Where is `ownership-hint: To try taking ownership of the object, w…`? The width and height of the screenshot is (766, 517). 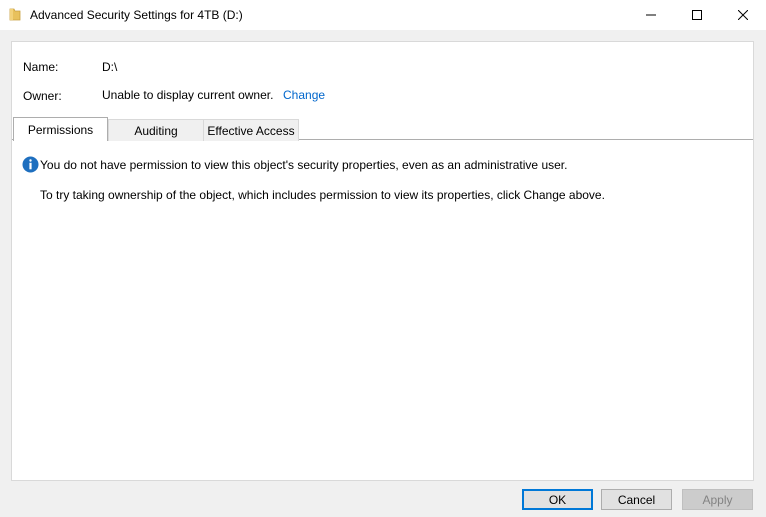 ownership-hint: To try taking ownership of the object, w… is located at coordinates (322, 195).